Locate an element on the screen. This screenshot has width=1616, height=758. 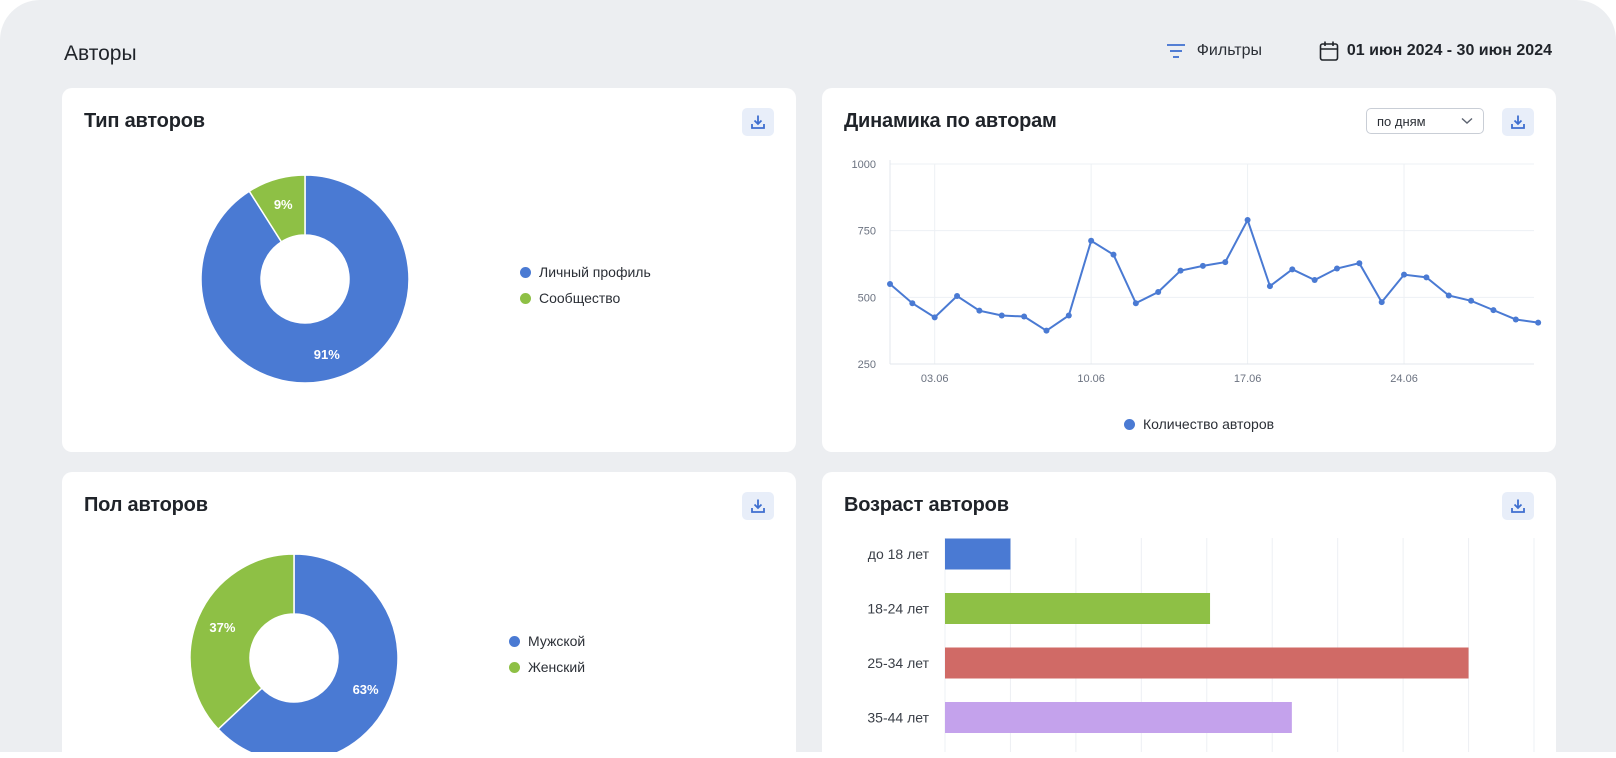
slice-label: 91% is located at coordinates (327, 354).